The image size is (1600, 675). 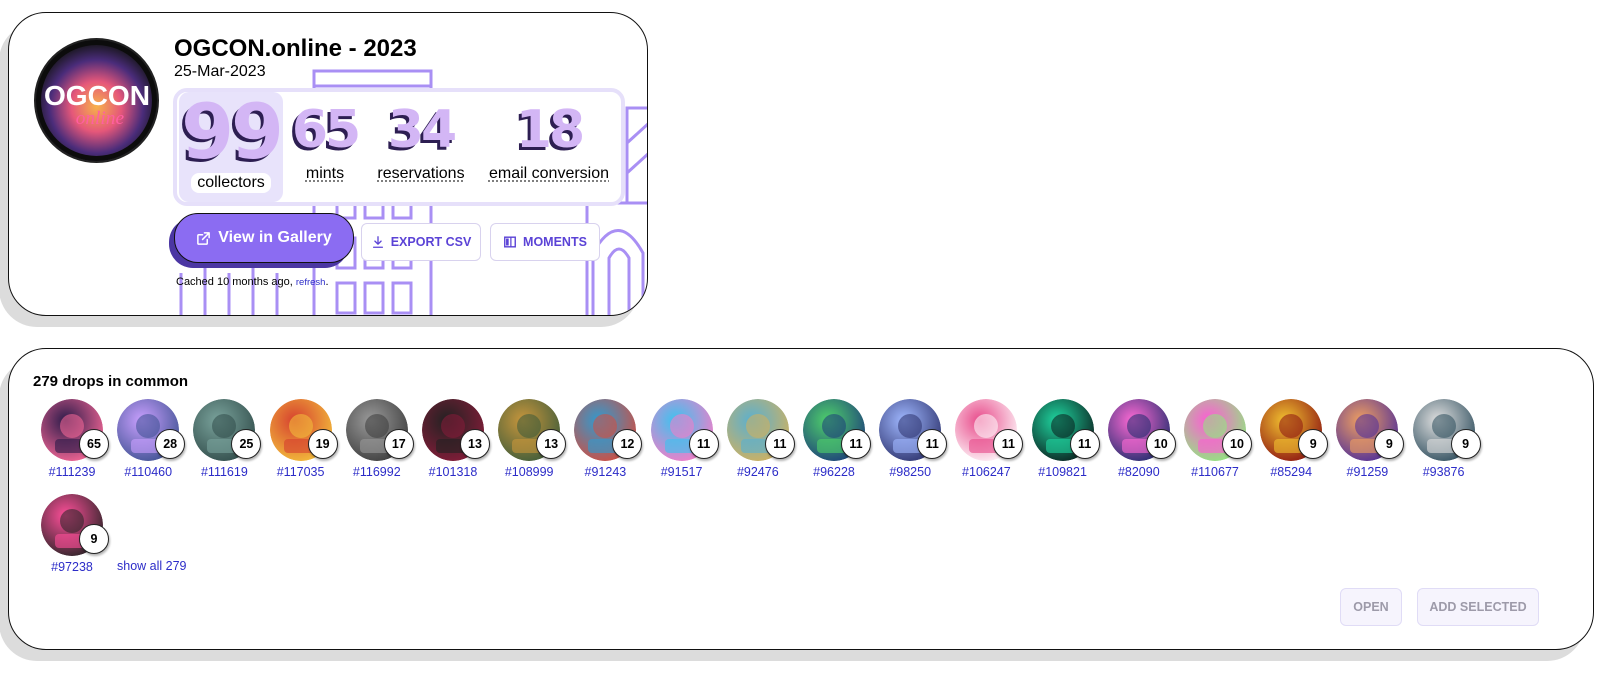 What do you see at coordinates (97, 95) in the screenshot?
I see `logo-text: OGCON` at bounding box center [97, 95].